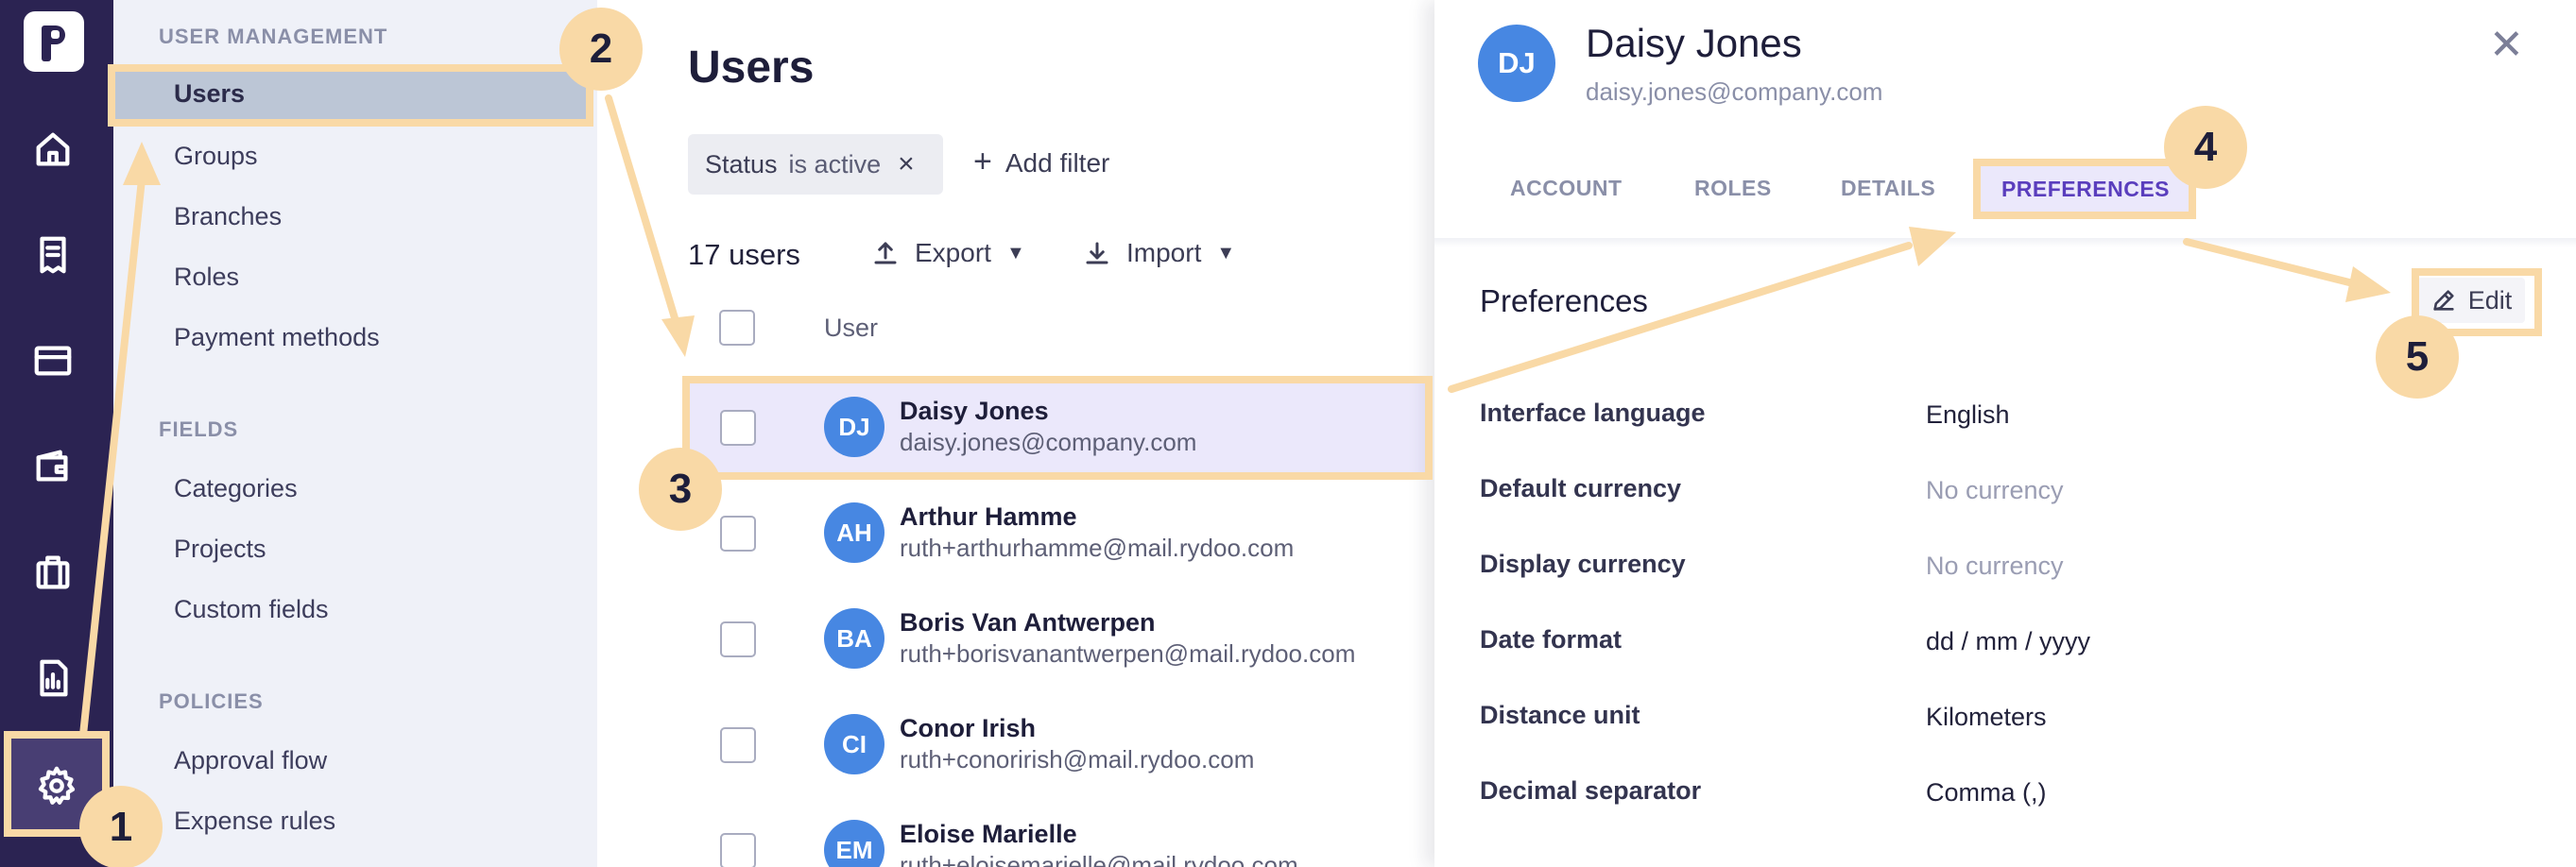 Image resolution: width=2576 pixels, height=867 pixels. I want to click on sidebar-item-roles: Roles, so click(206, 277).